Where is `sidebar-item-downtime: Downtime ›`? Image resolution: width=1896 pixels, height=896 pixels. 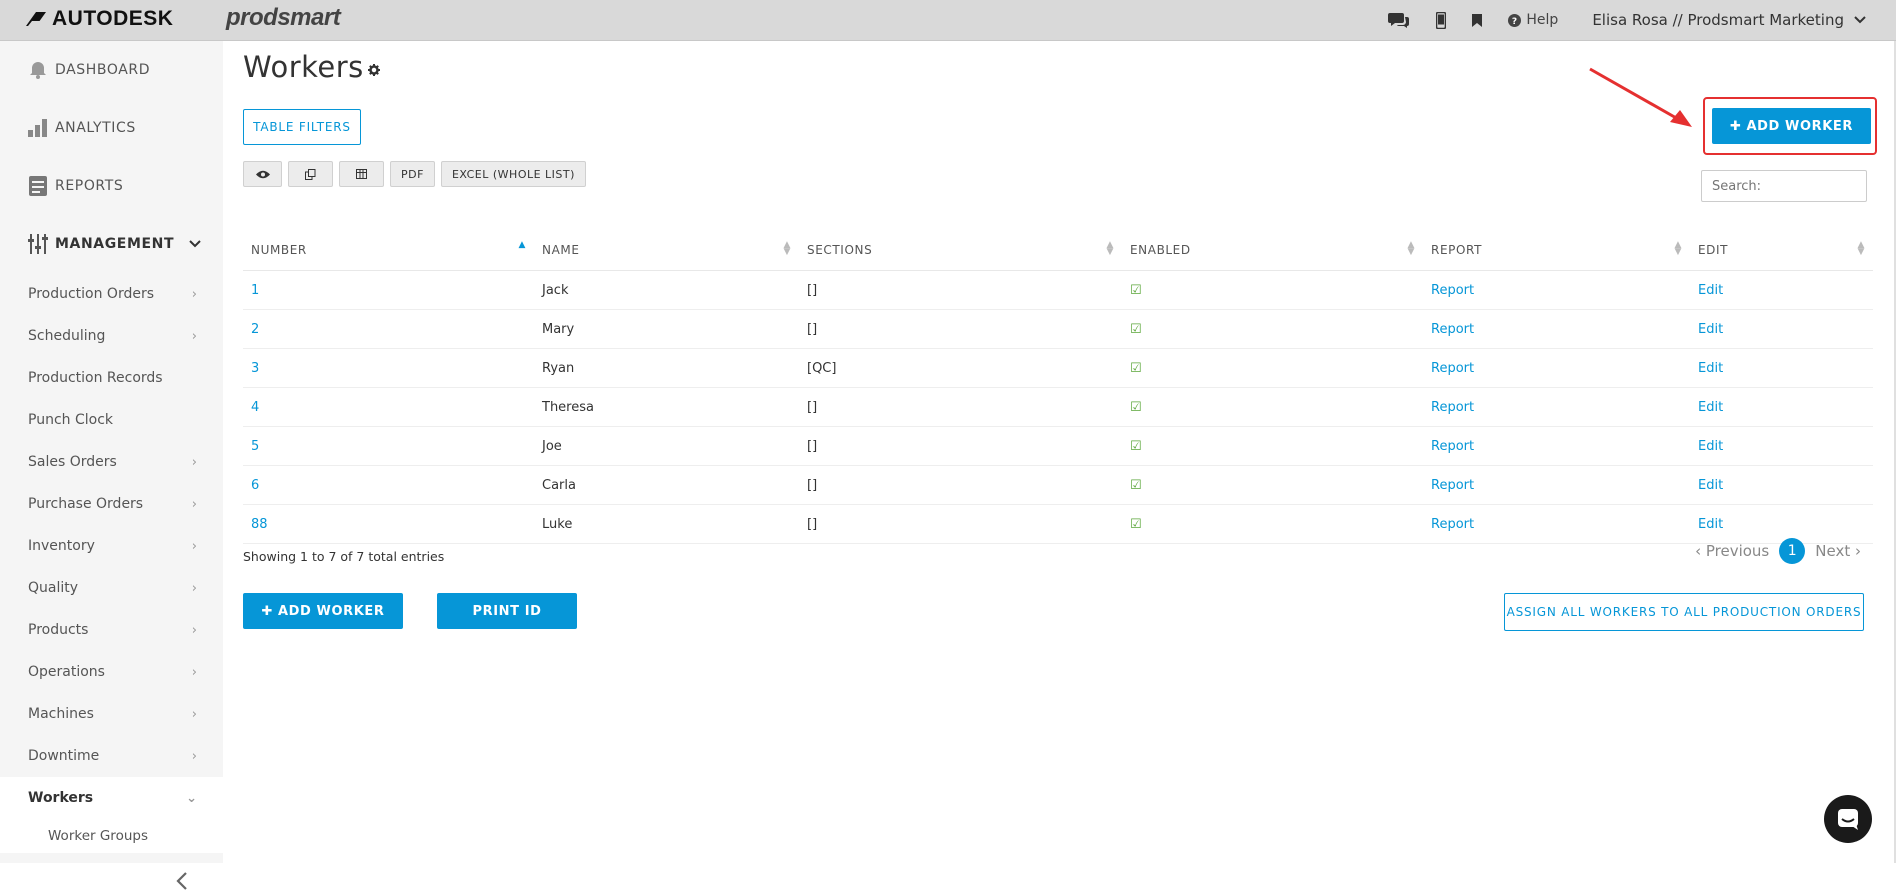
sidebar-item-downtime: Downtime › is located at coordinates (111, 756).